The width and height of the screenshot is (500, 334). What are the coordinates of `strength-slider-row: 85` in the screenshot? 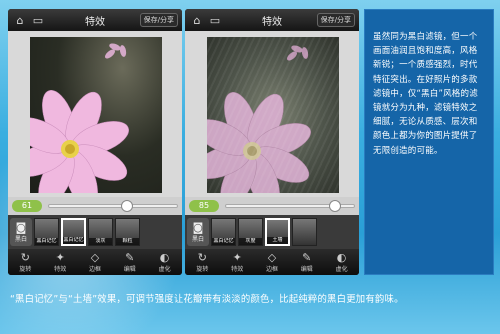 It's located at (272, 206).